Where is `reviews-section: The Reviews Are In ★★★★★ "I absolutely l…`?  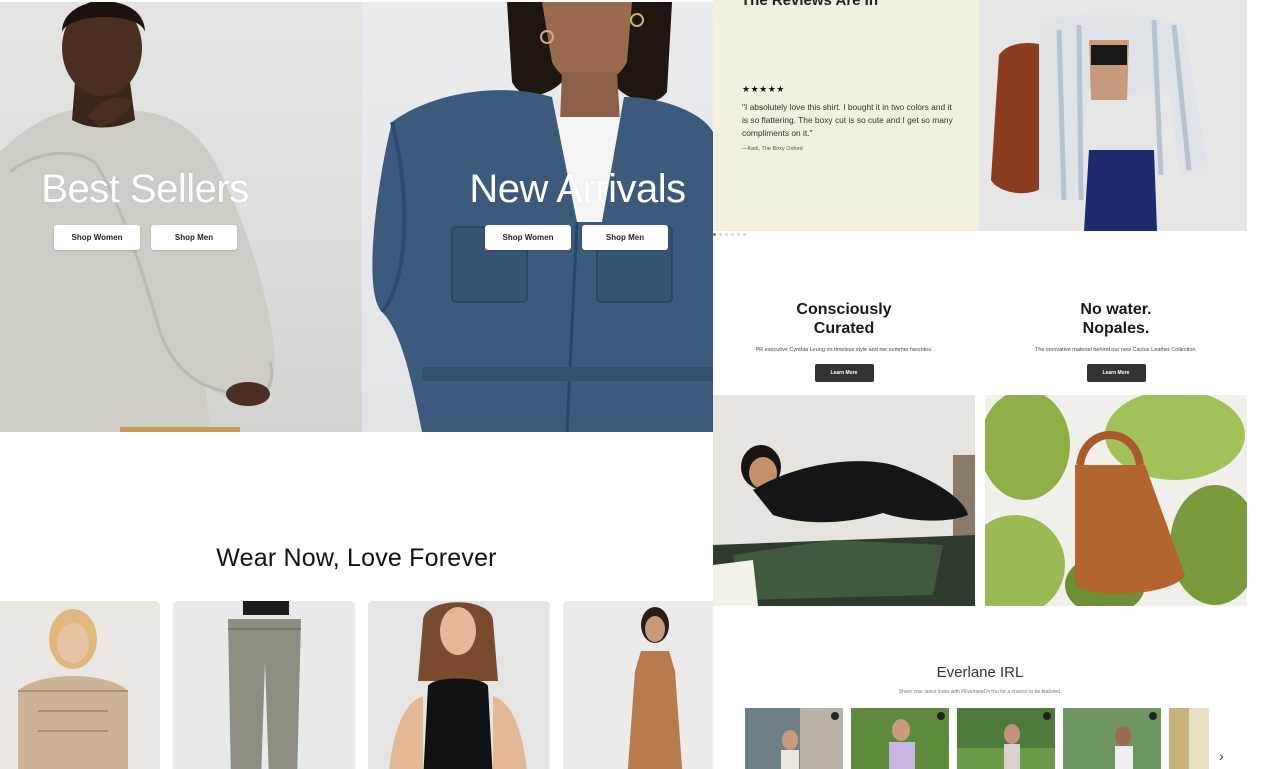
reviews-section: The Reviews Are In ★★★★★ "I absolutely l… is located at coordinates (980, 115).